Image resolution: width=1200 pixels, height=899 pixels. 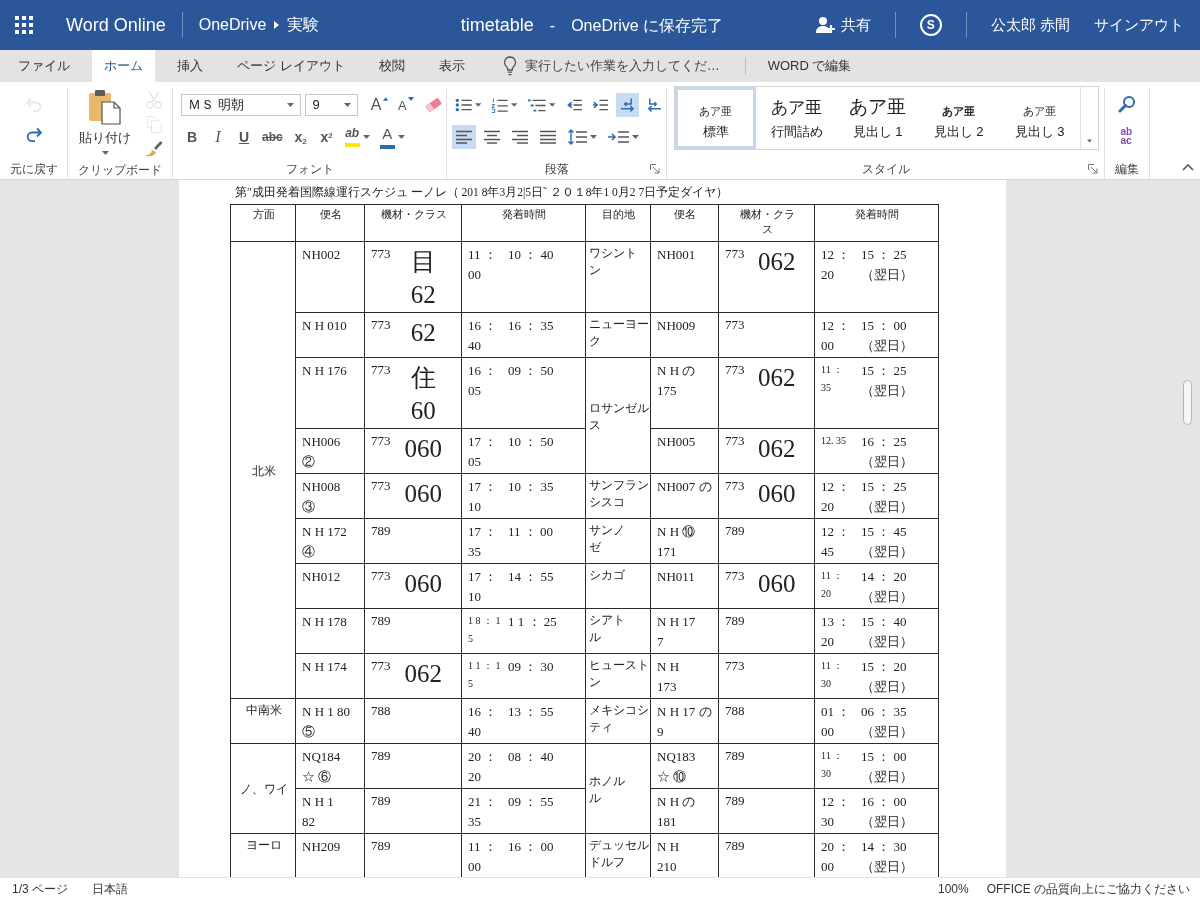 I want to click on highlight-button: ab, so click(x=357, y=137).